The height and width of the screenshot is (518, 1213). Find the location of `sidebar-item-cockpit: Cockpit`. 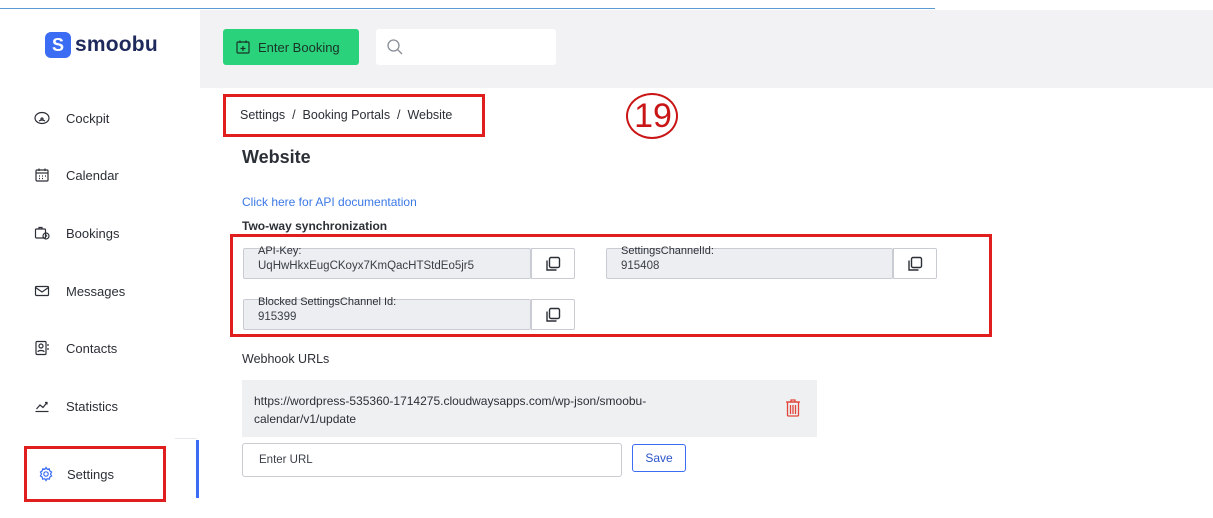

sidebar-item-cockpit: Cockpit is located at coordinates (71, 118).